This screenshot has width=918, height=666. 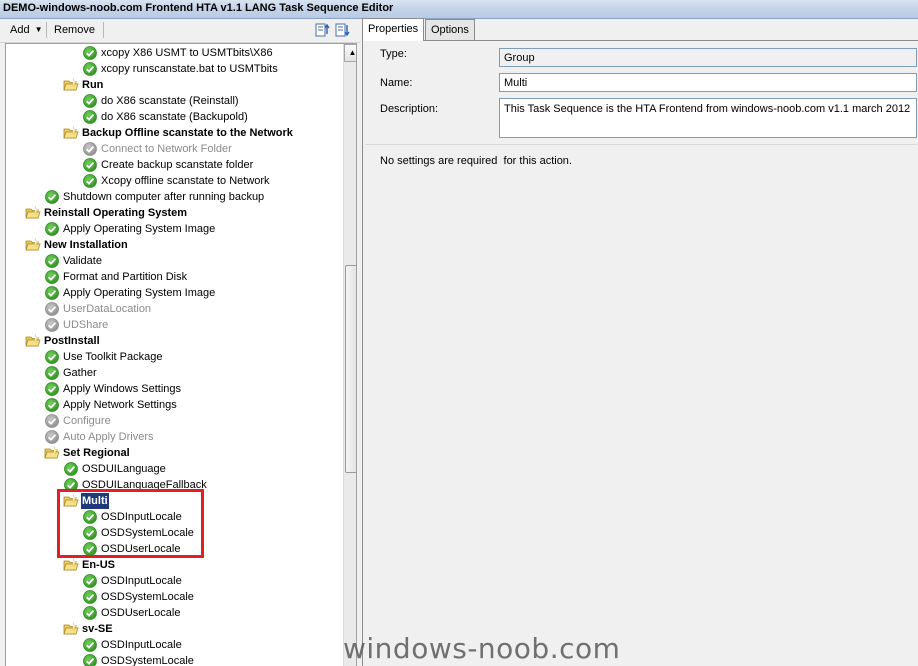 I want to click on tree-item-label: do X86 scanstate (Reinstall), so click(x=170, y=101).